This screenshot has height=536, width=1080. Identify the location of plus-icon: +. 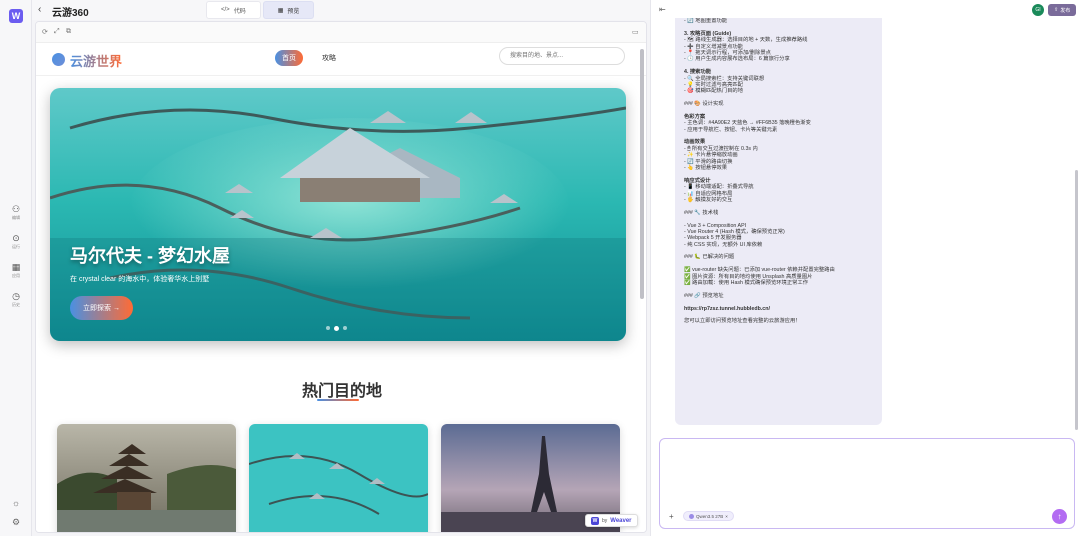
(671, 516).